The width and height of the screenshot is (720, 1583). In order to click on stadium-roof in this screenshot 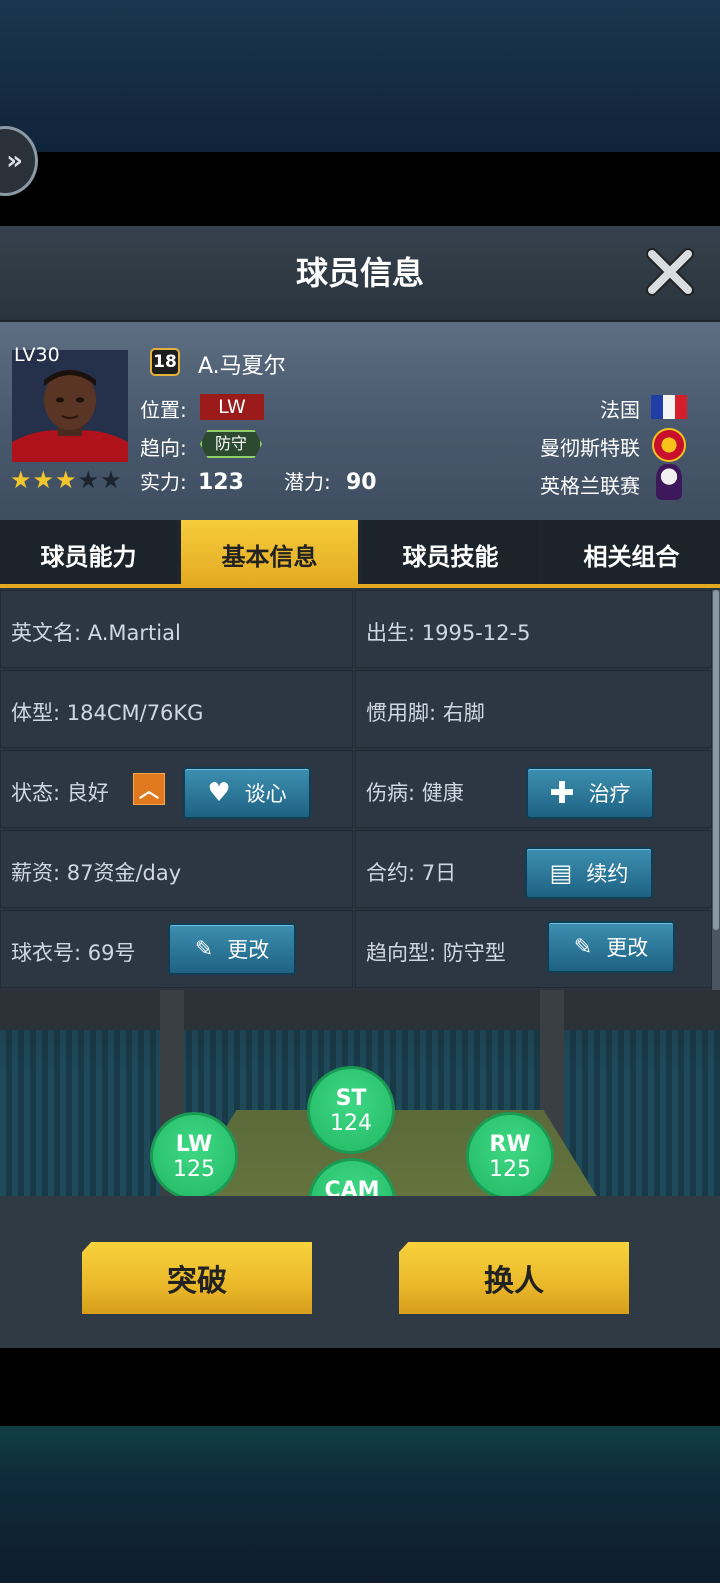, I will do `click(360, 1010)`.